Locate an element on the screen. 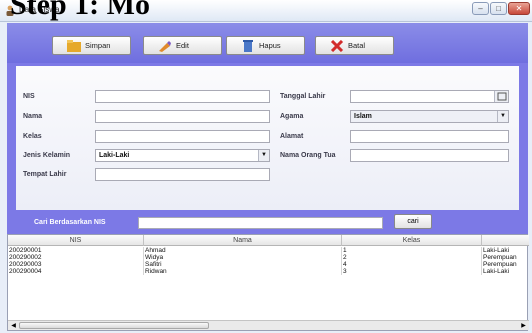 The height and width of the screenshot is (333, 532). table-row: 200290001 Ahmad 1 Laki-Laki is located at coordinates (268, 250).